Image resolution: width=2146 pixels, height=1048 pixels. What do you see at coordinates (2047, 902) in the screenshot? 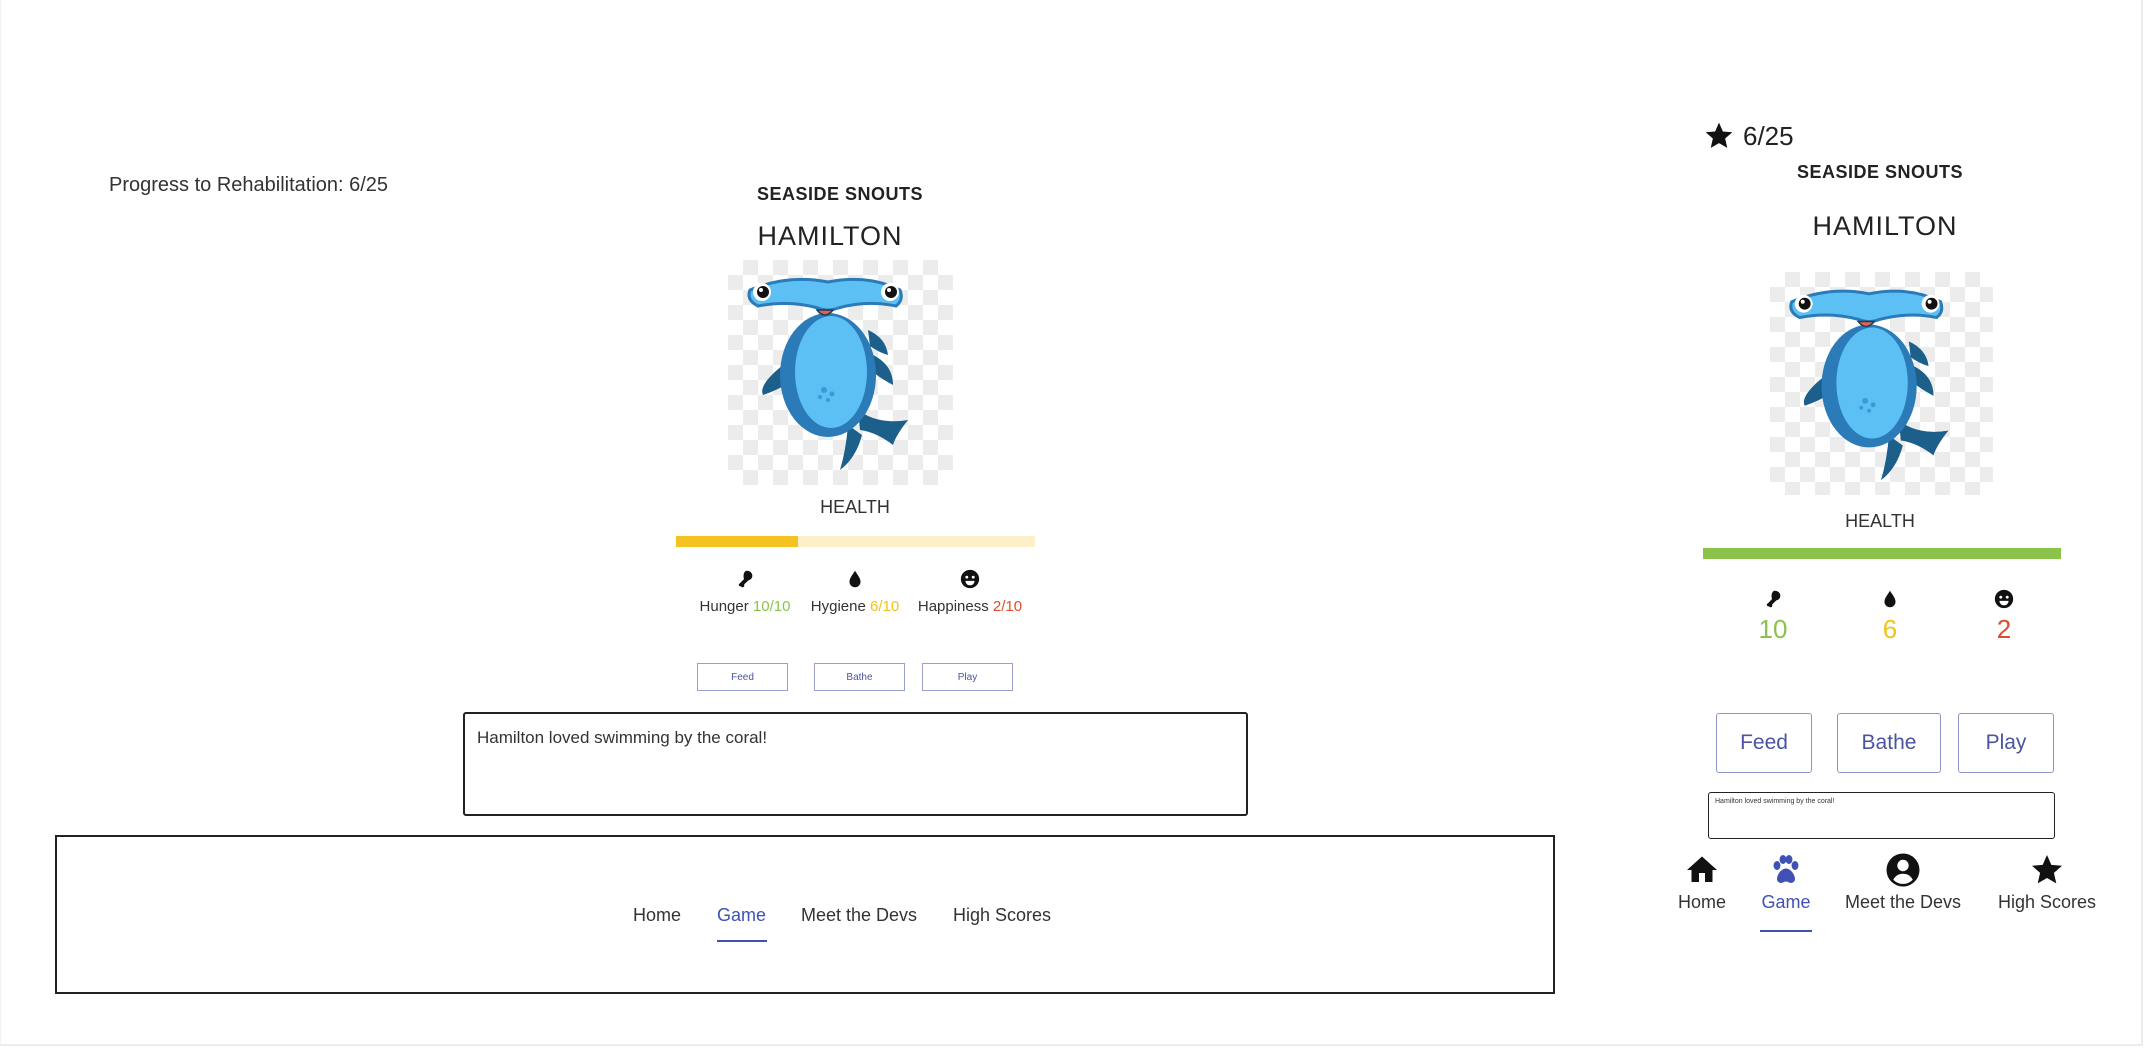
I see `nav-label: High Scores` at bounding box center [2047, 902].